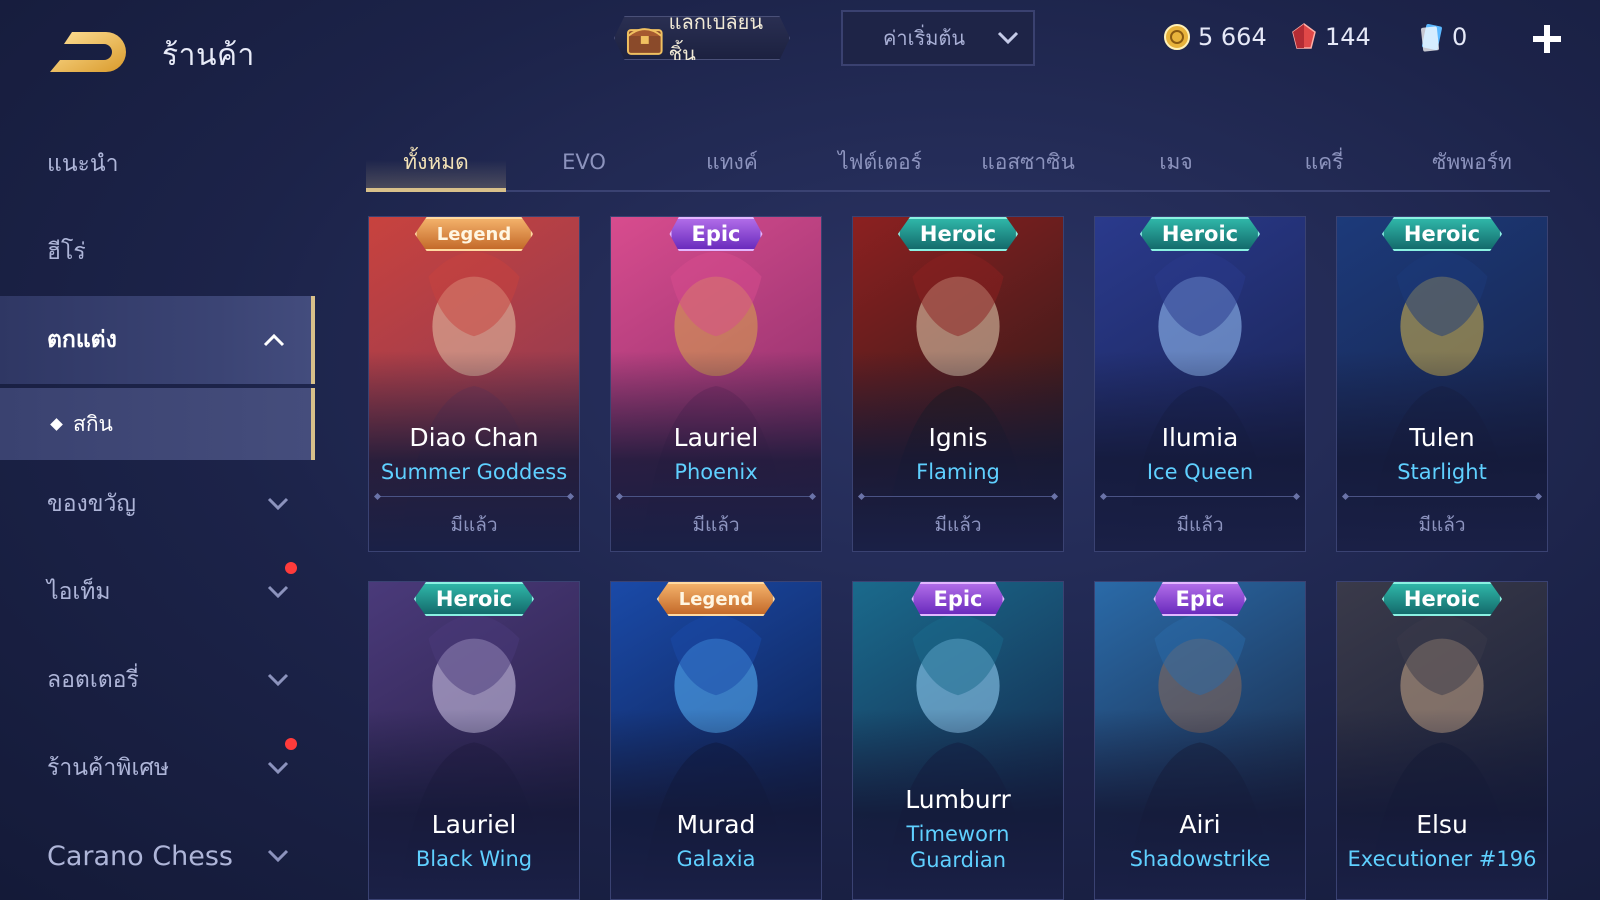  I want to click on tab-tank: แทงค์, so click(732, 165).